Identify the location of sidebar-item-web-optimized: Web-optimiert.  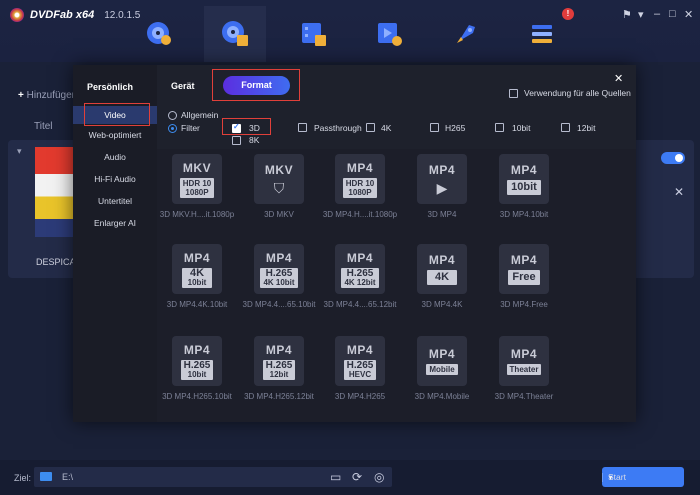
(115, 135).